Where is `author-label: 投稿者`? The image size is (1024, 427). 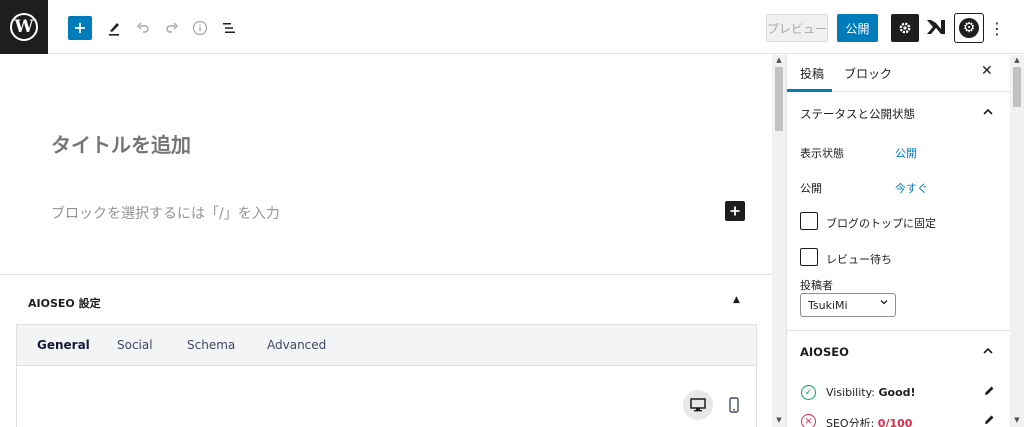
author-label: 投稿者 is located at coordinates (816, 285).